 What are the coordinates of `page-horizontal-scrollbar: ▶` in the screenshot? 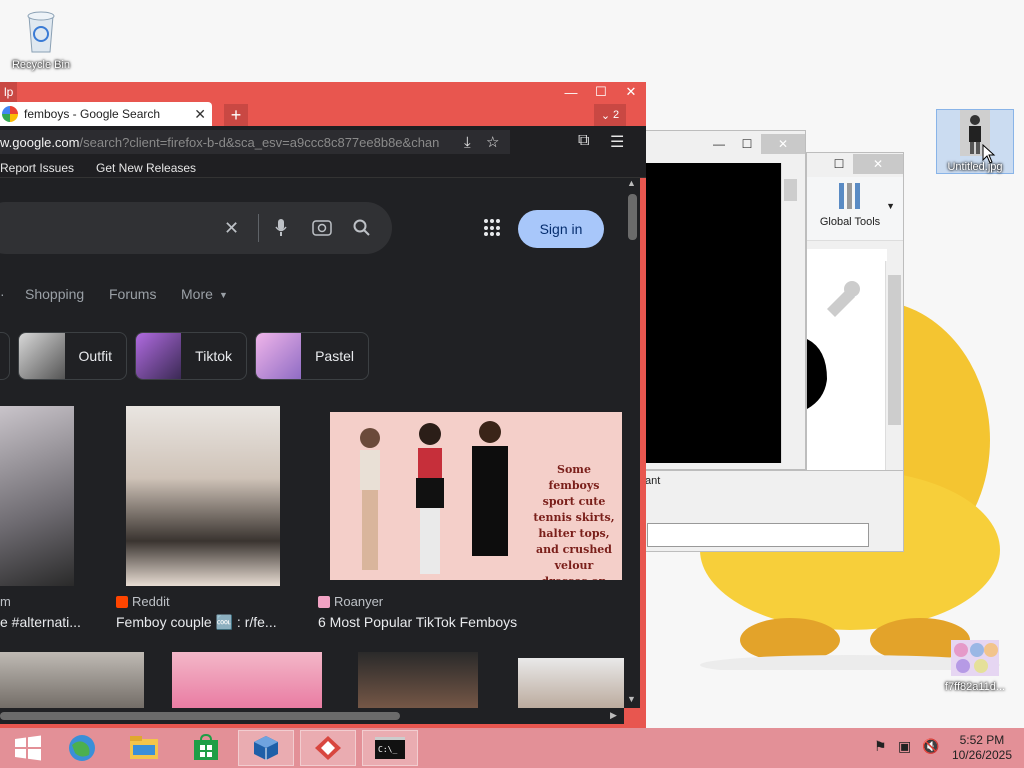 It's located at (312, 716).